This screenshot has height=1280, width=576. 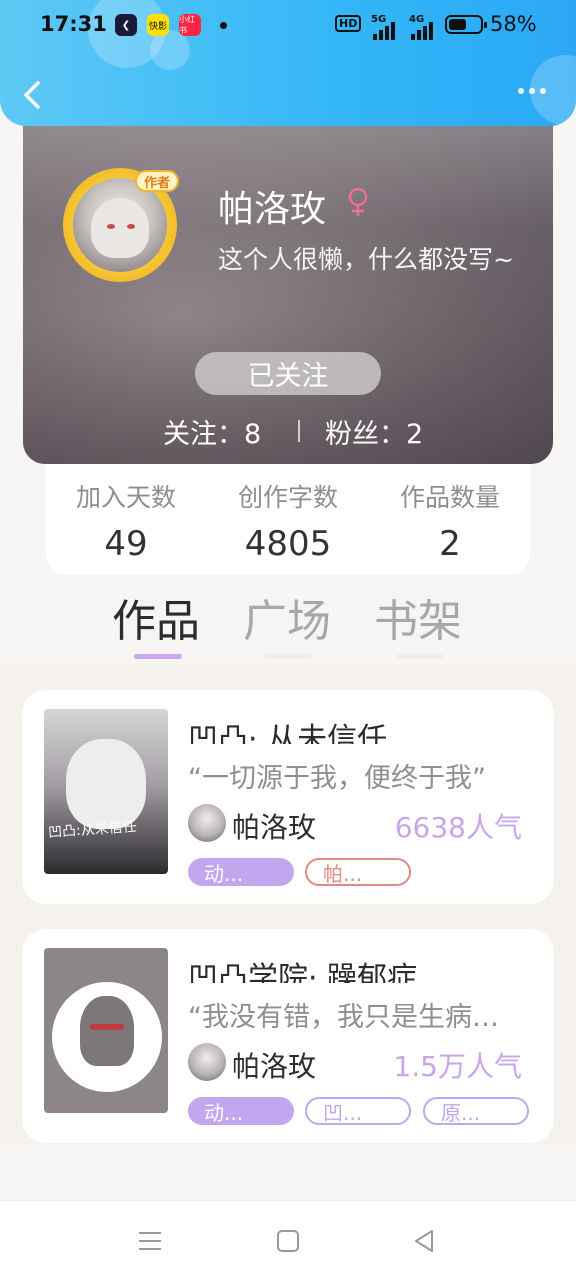 I want to click on cover-title: 凹凸:从未信任, so click(x=92, y=830).